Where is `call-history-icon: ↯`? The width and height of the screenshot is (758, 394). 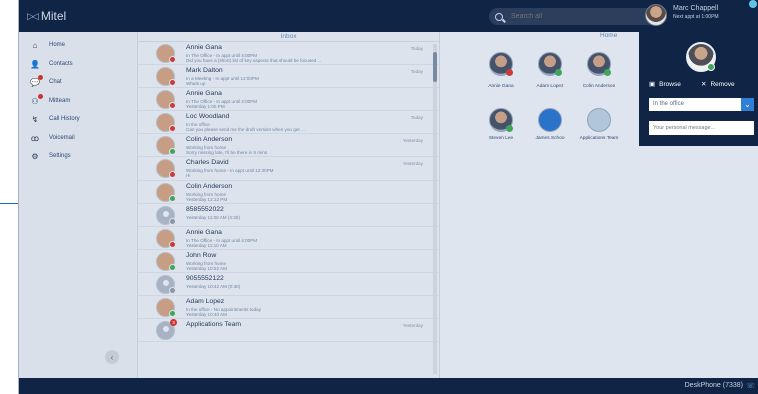 call-history-icon: ↯ is located at coordinates (35, 119).